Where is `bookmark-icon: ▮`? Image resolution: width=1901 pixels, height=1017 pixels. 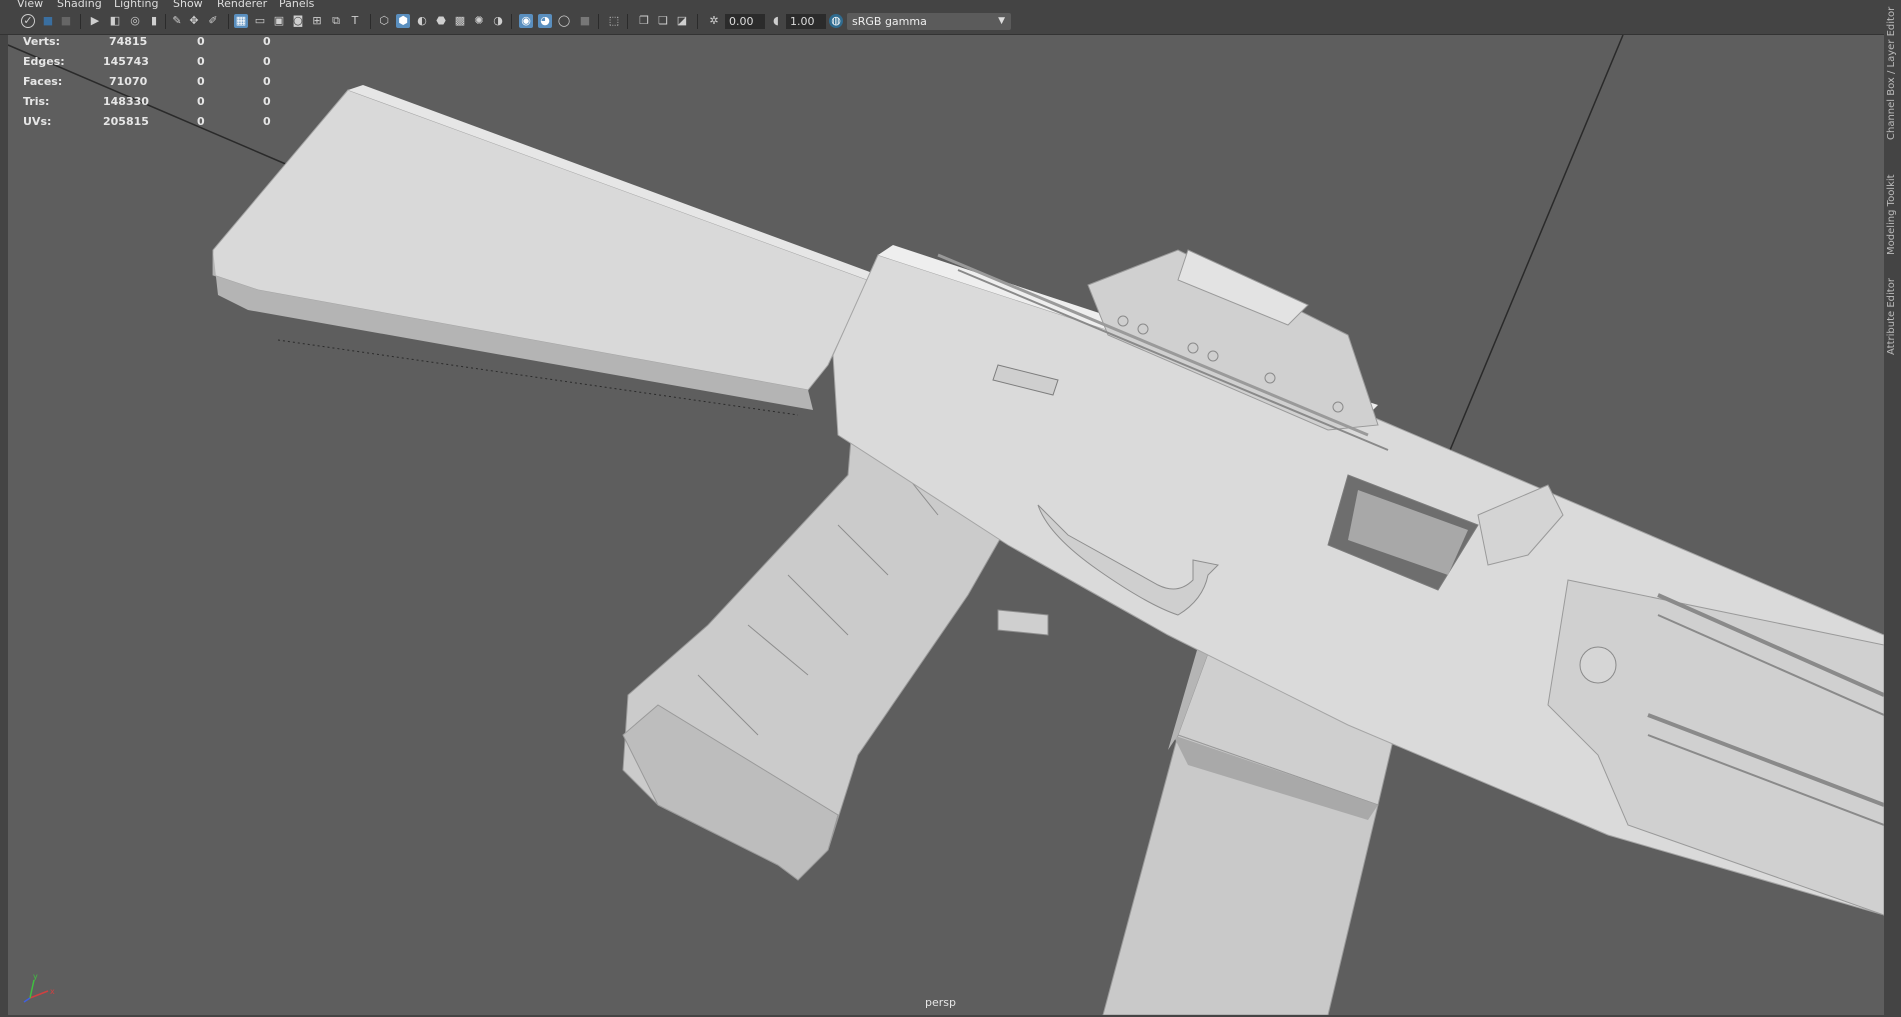
bookmark-icon: ▮ is located at coordinates (154, 21).